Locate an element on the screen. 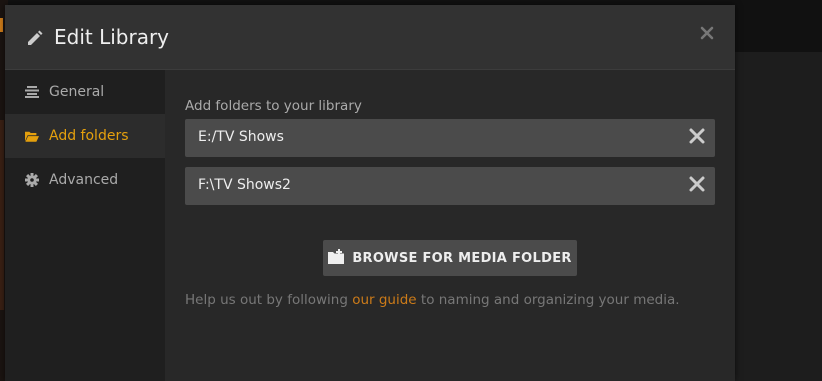  folder-path: E:/TV Shows is located at coordinates (241, 137).